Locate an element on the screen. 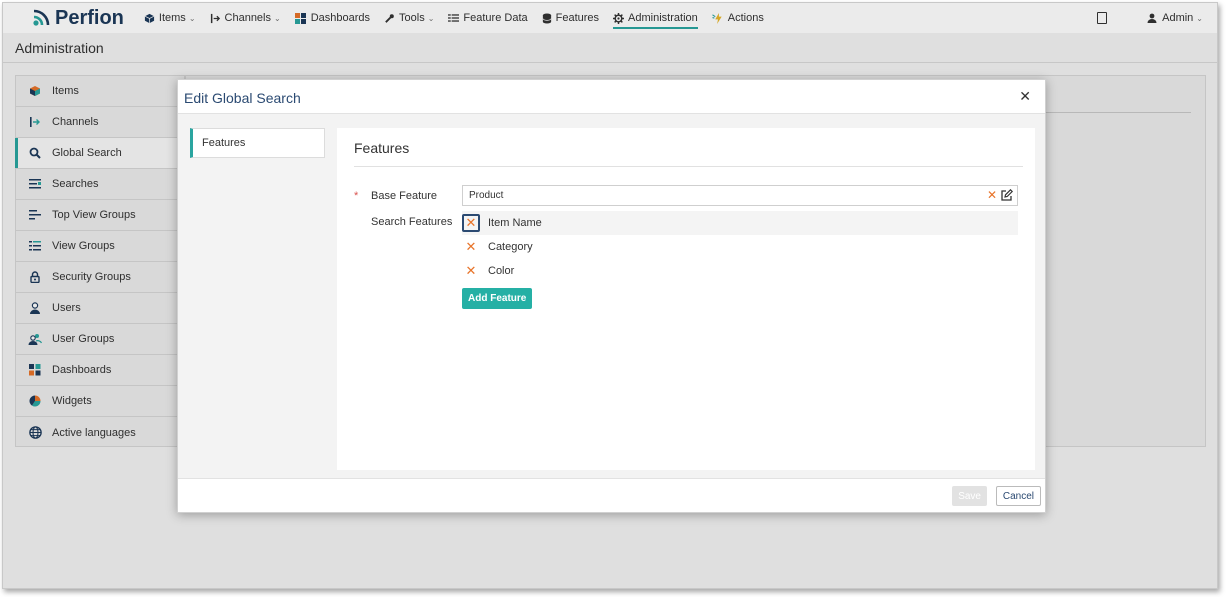 Image resolution: width=1228 pixels, height=597 pixels. dialog-tabs: Features is located at coordinates (257, 143).